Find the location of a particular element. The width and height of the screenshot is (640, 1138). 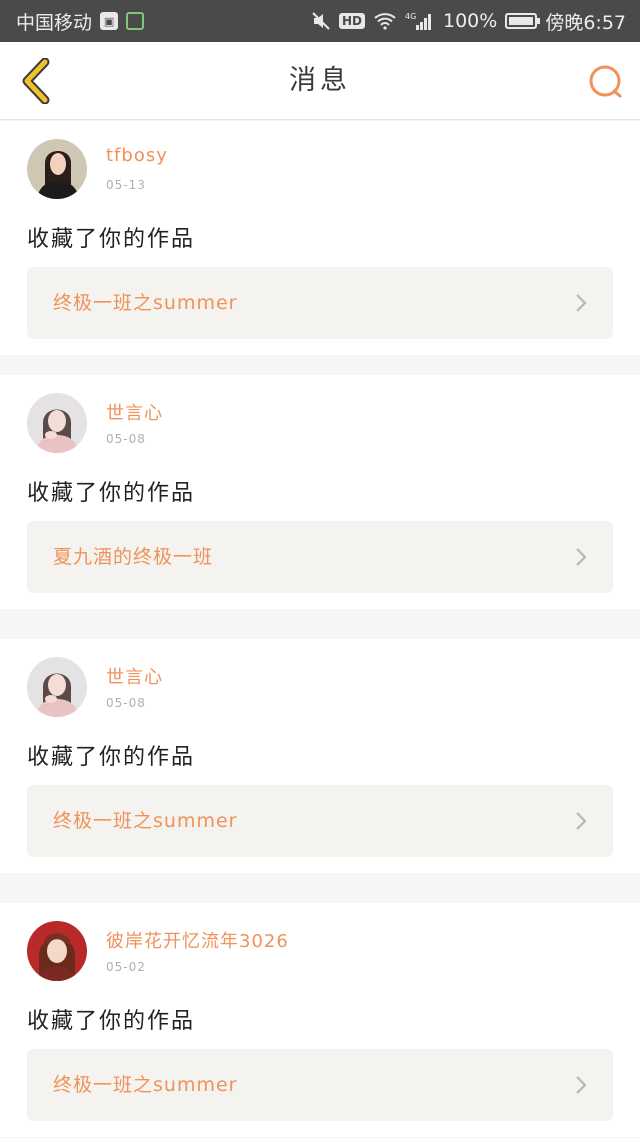

page-title: 消息 is located at coordinates (320, 80).